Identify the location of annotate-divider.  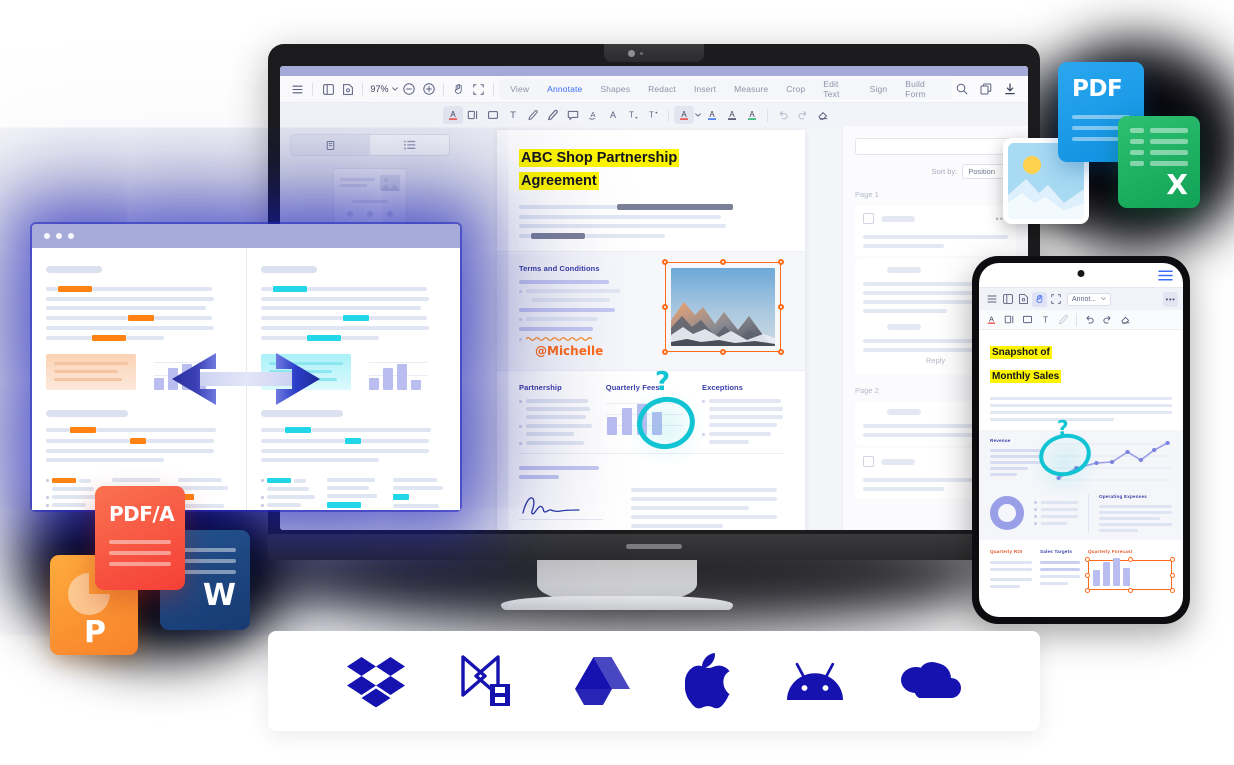
(668, 115).